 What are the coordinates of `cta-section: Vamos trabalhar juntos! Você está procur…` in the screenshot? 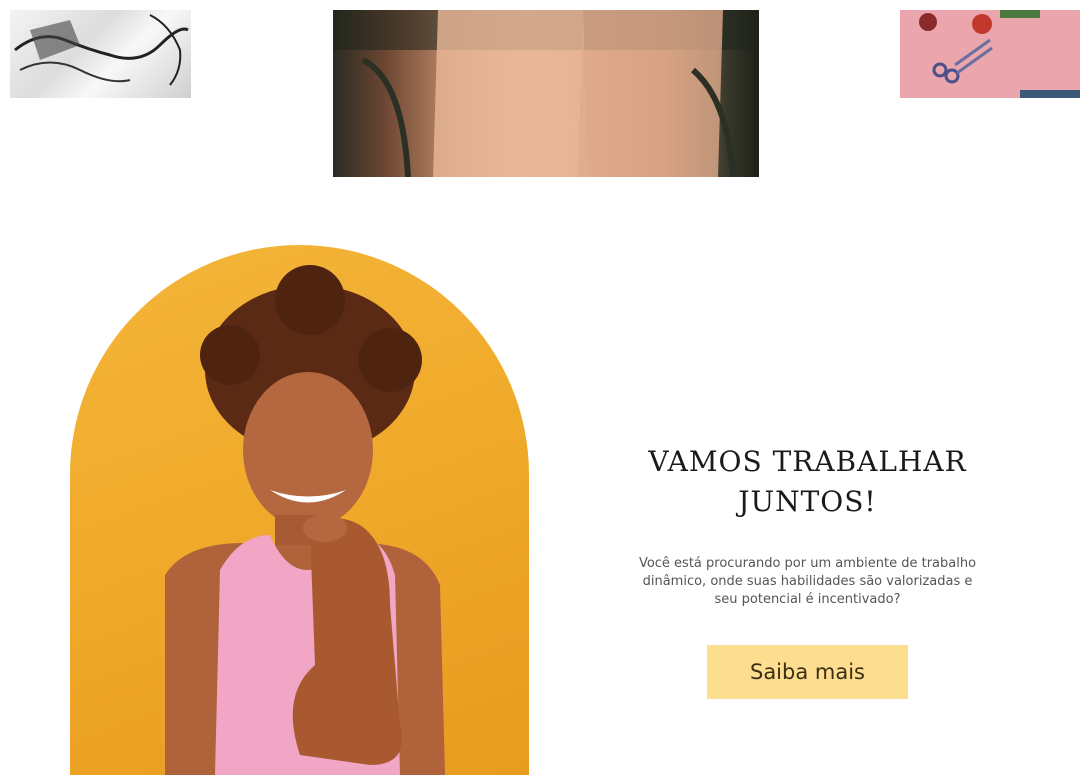 It's located at (807, 570).